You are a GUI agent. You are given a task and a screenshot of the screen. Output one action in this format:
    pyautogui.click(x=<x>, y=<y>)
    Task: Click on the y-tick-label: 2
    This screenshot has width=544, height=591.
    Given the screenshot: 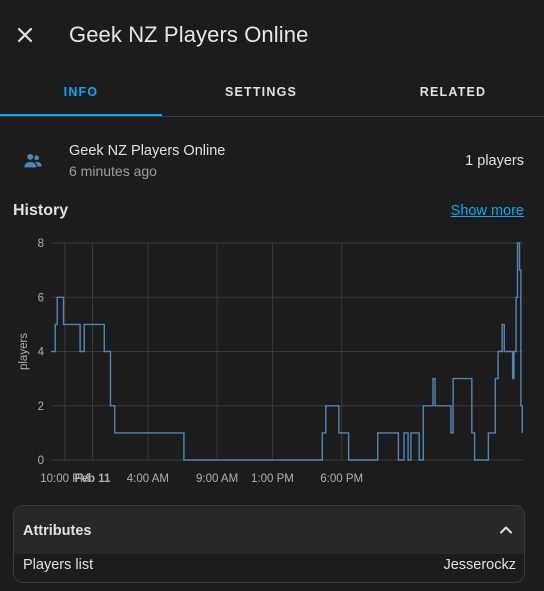 What is the action you would take?
    pyautogui.click(x=41, y=407)
    